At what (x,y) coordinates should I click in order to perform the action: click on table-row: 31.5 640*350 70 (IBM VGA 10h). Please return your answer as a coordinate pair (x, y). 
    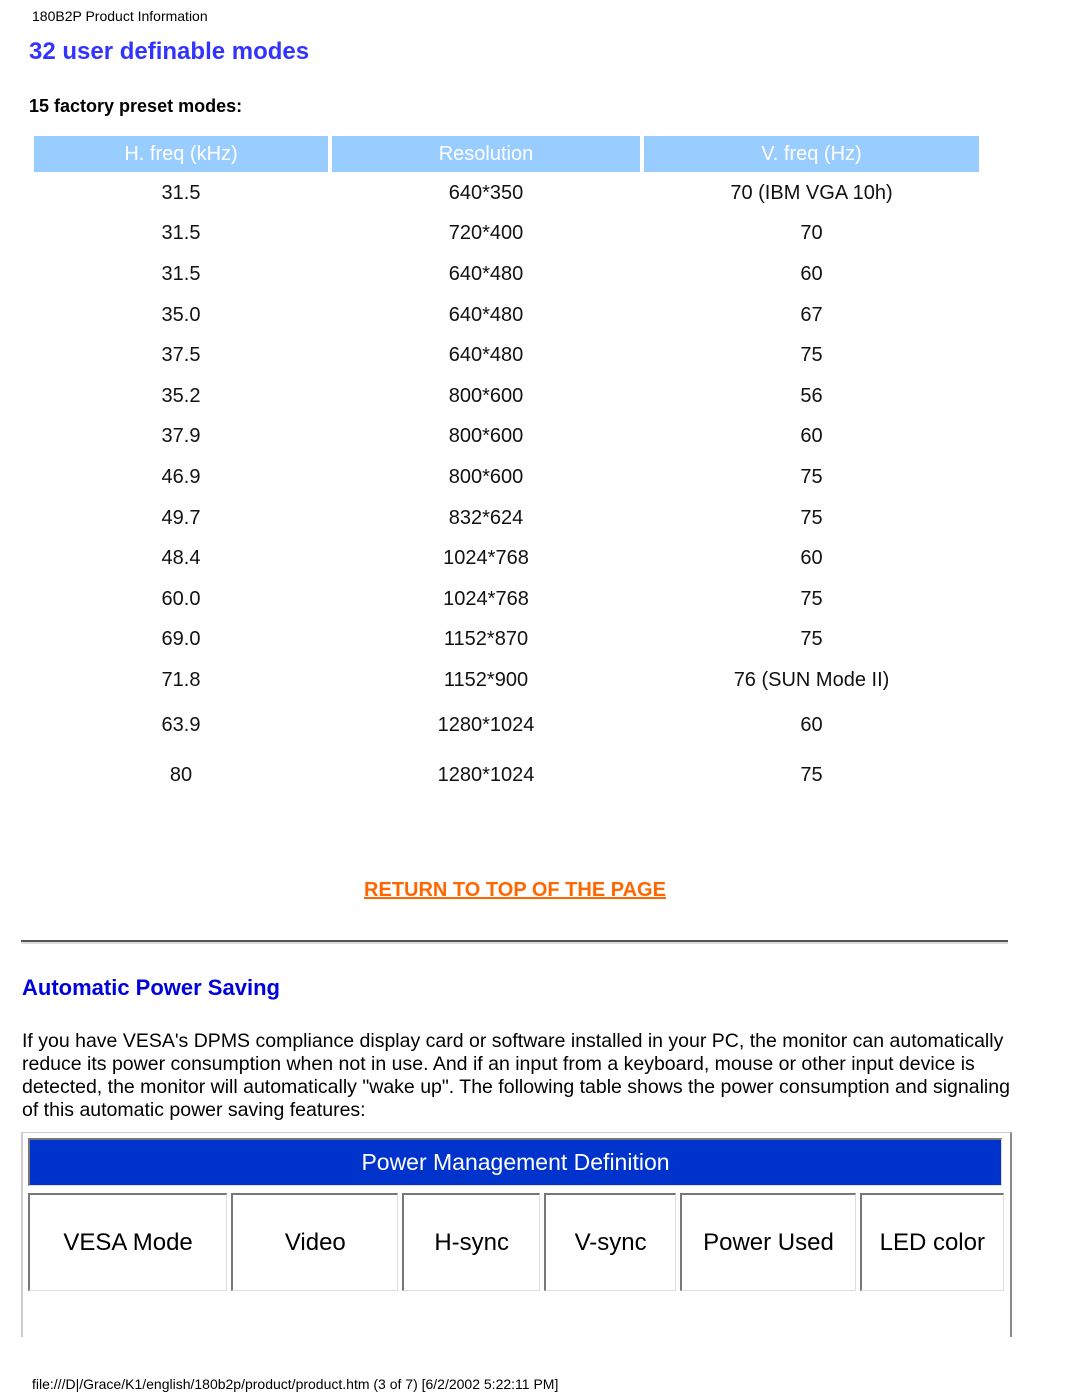
    Looking at the image, I should click on (506, 193).